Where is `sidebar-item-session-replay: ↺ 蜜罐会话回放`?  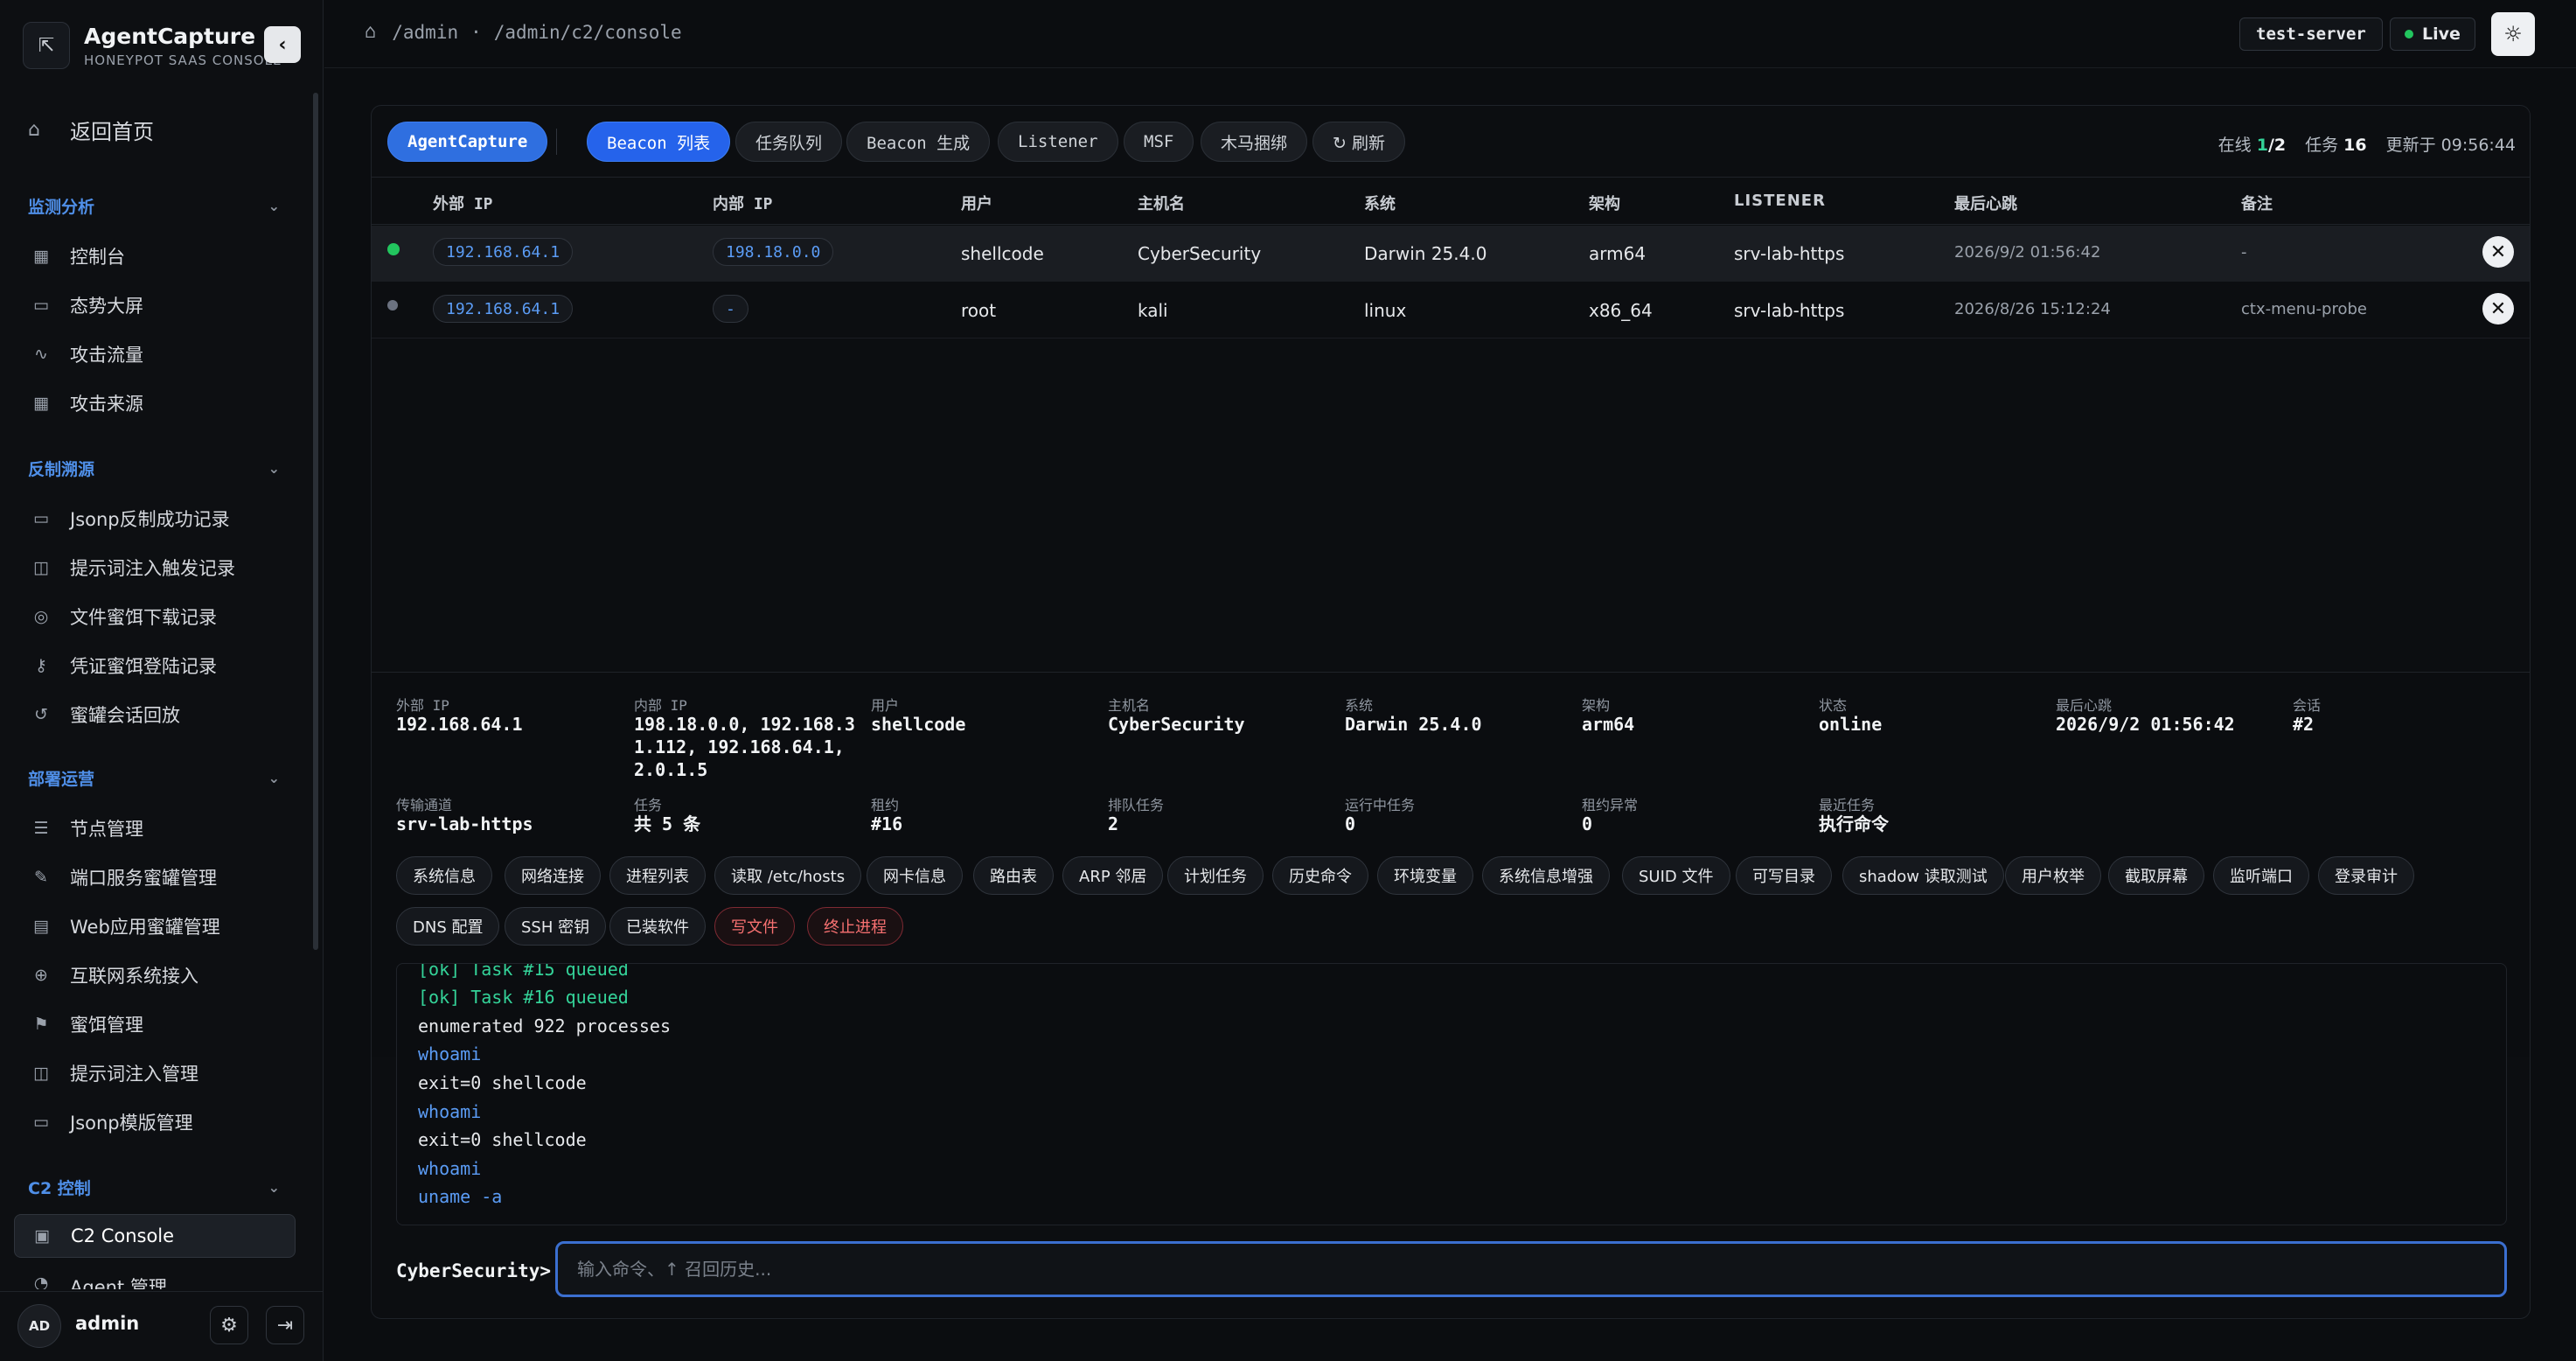
sidebar-item-session-replay: ↺ 蜜罐会话回放 is located at coordinates (155, 714).